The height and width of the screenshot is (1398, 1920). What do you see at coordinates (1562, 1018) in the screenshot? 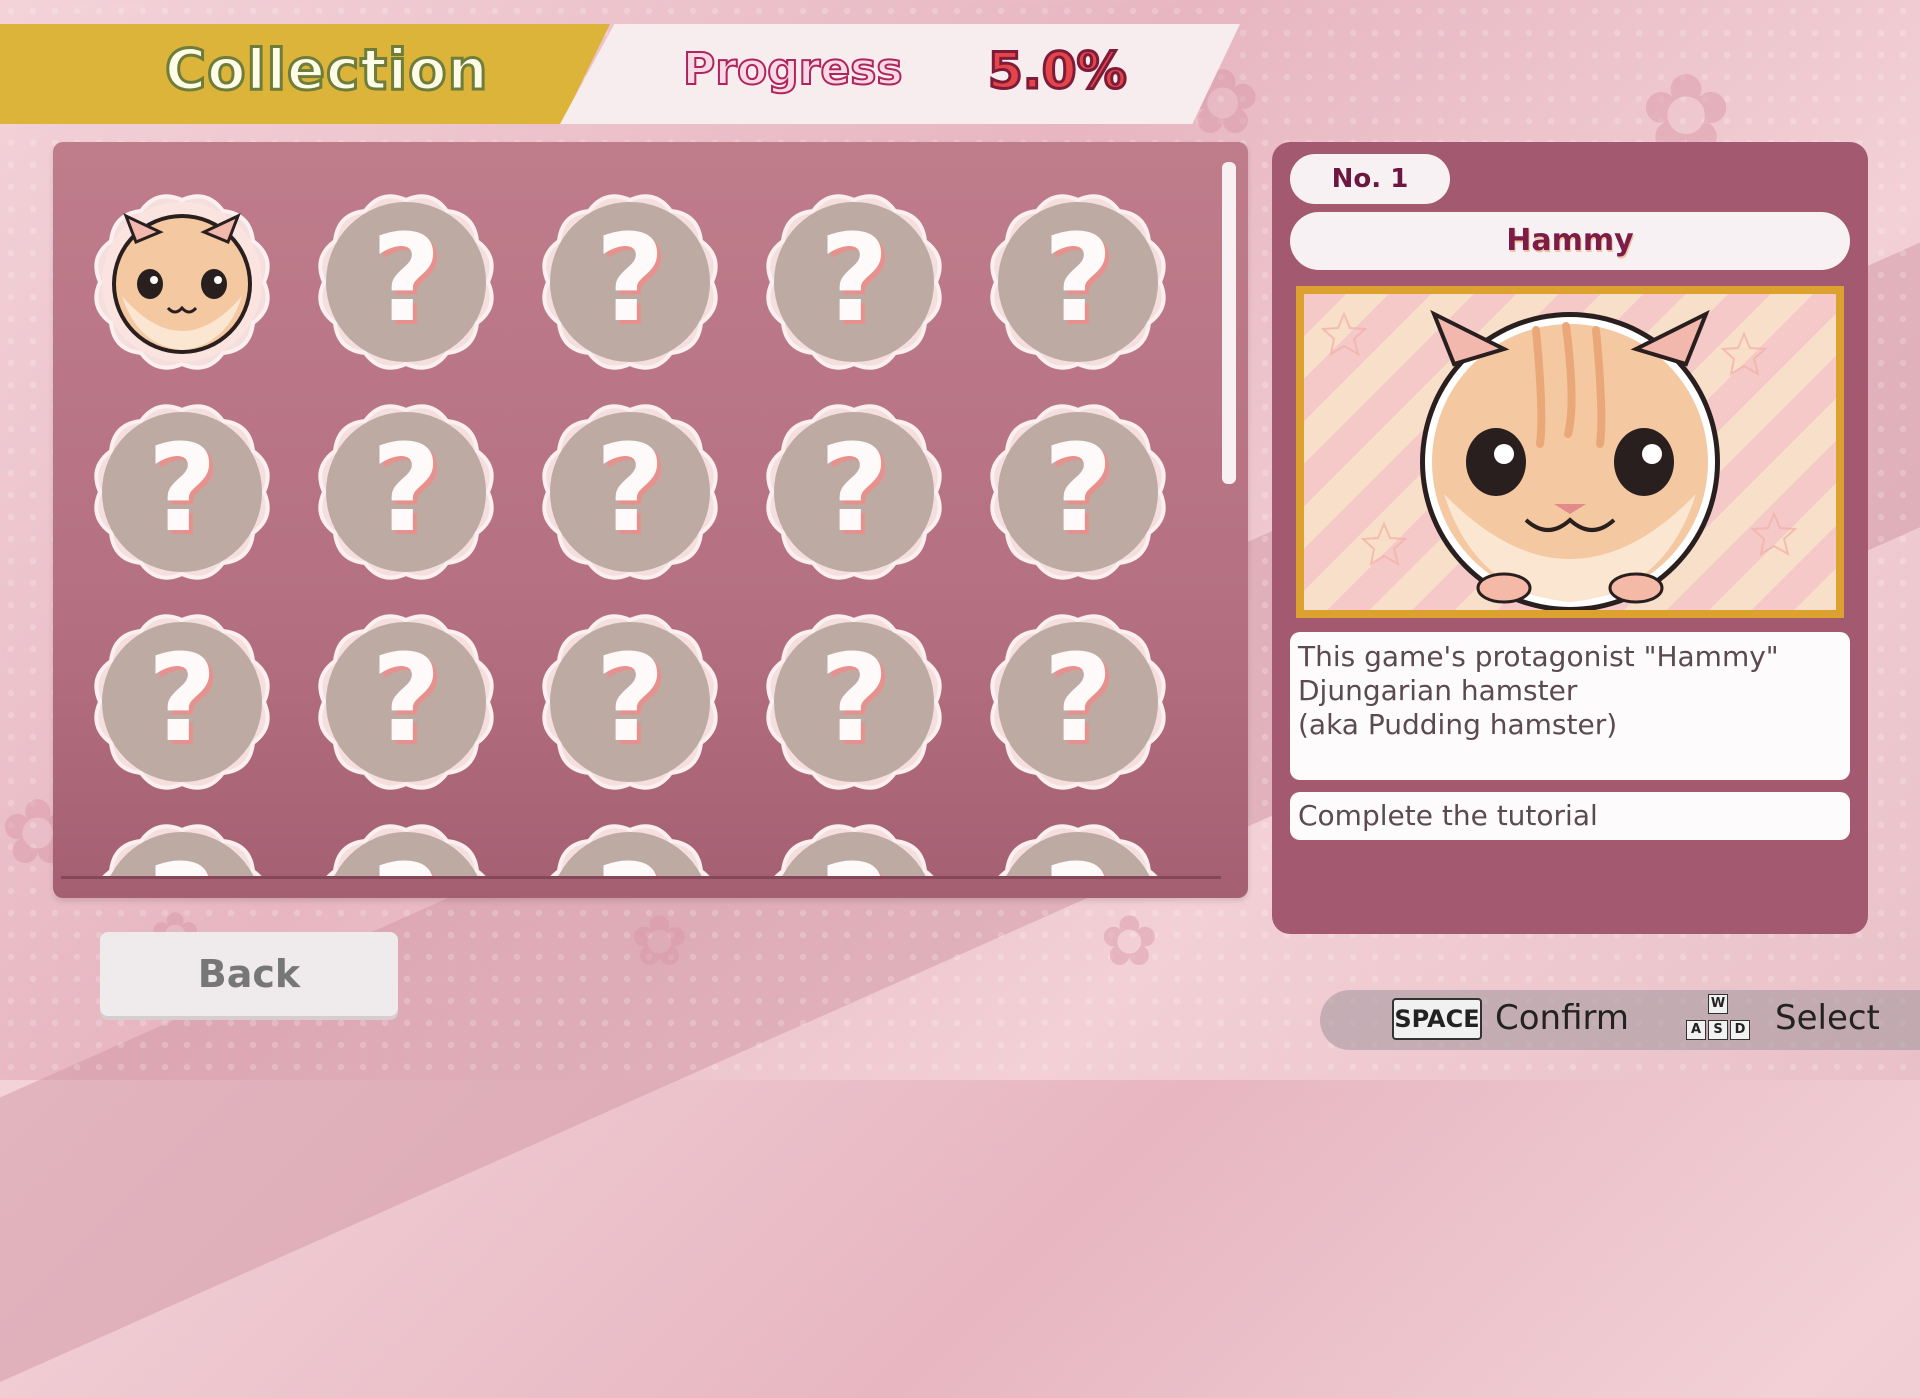
I see `confirm-hint: Confirm` at bounding box center [1562, 1018].